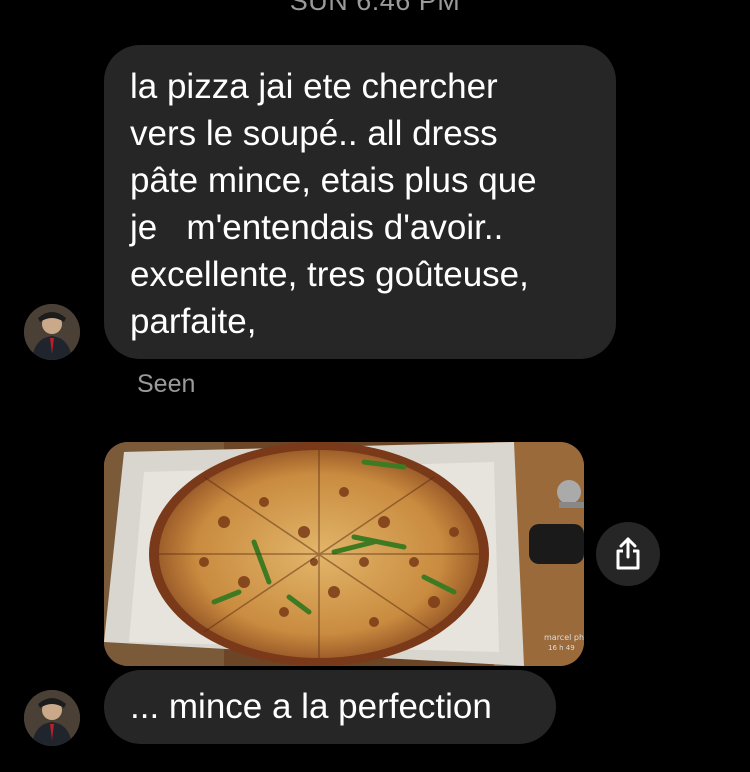 The image size is (750, 772). I want to click on message-line: parfaite,, so click(193, 321).